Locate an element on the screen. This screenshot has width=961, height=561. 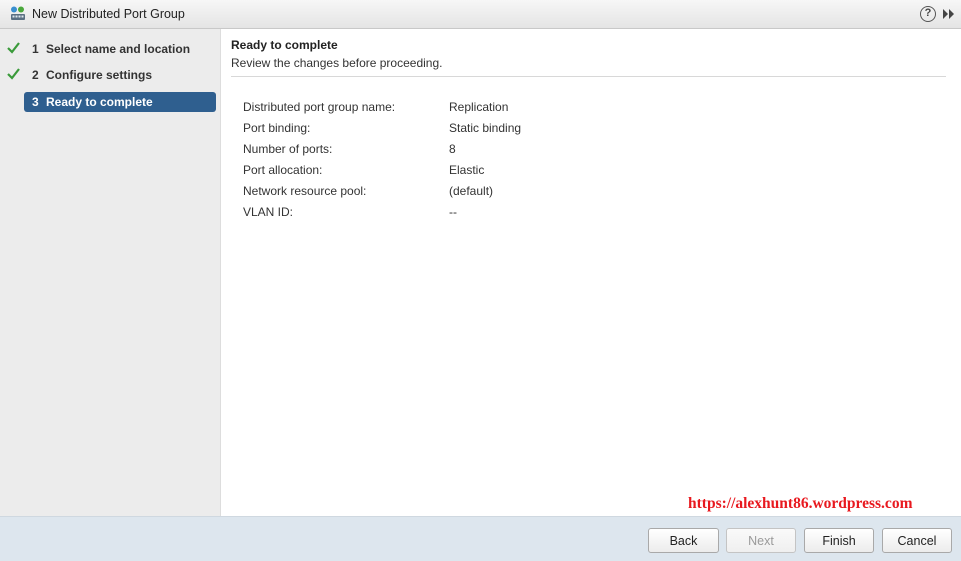
step-label: Configure settings is located at coordinates (99, 75).